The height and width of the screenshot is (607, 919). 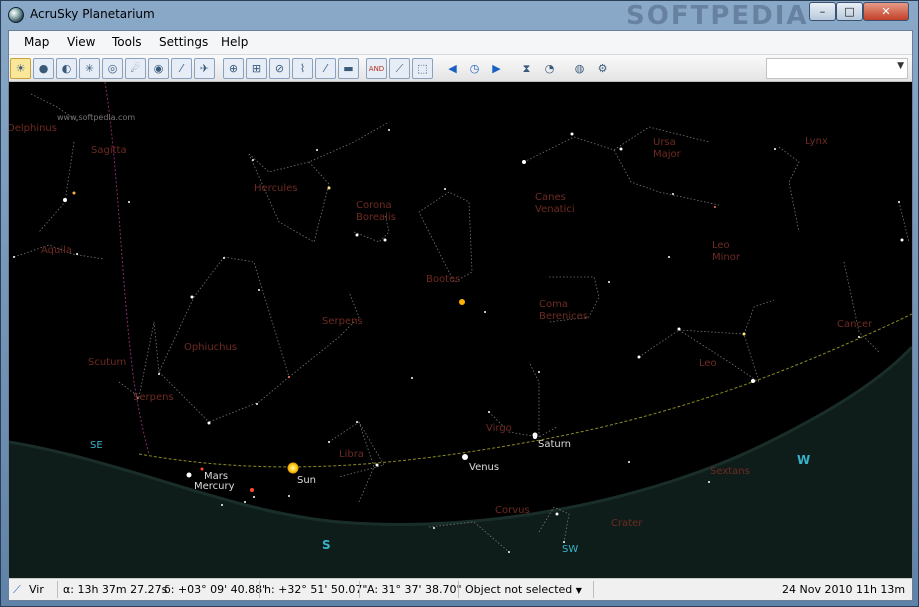 I want to click on settings-gears-icon: ⚙, so click(x=602, y=68).